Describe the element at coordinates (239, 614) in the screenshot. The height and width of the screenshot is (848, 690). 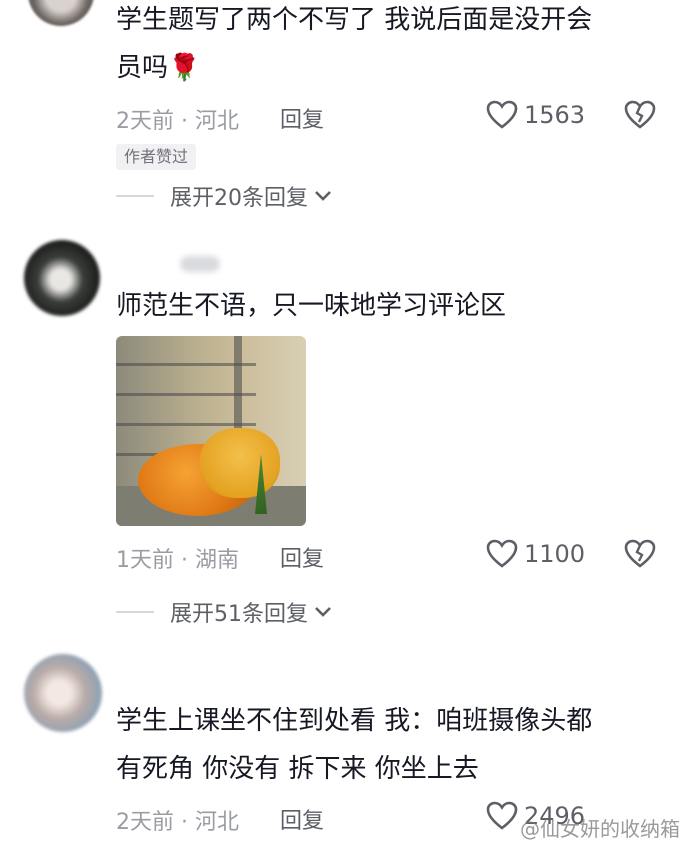
I see `expand-label: 展开51条回复` at that location.